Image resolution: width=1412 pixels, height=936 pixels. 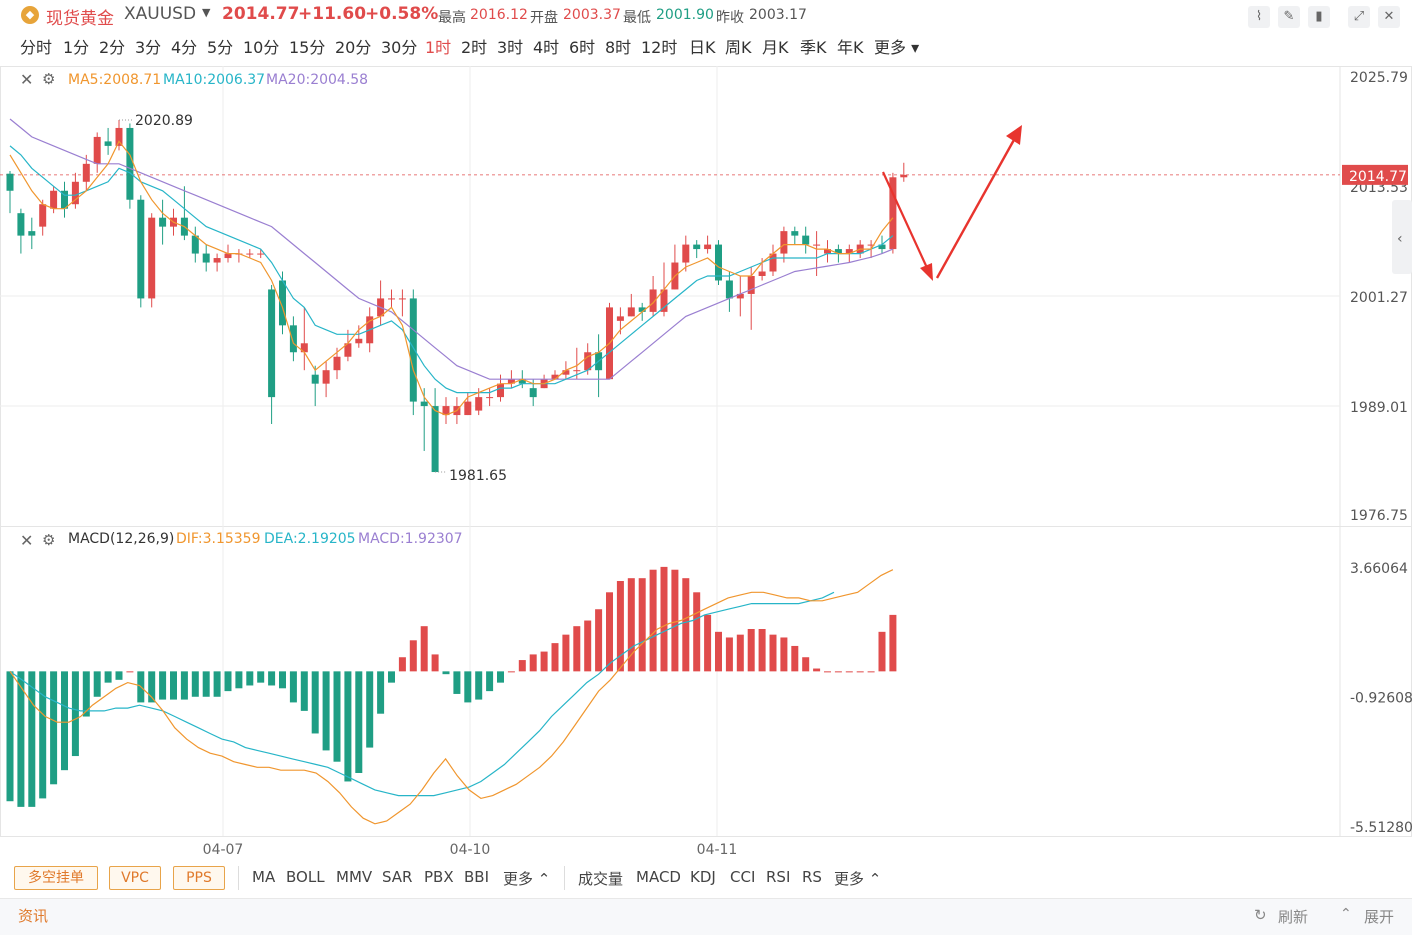 What do you see at coordinates (1378, 177) in the screenshot?
I see `current-price-tag-label: 2014.77` at bounding box center [1378, 177].